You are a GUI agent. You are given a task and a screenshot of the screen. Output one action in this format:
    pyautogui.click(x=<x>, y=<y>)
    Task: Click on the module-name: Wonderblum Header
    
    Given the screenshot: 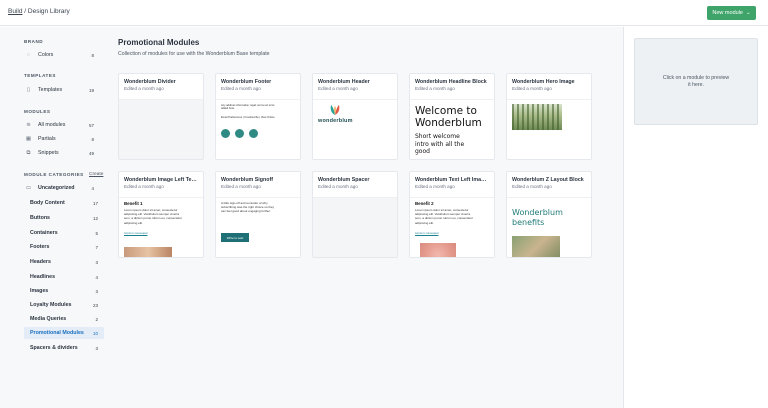 What is the action you would take?
    pyautogui.click(x=344, y=82)
    